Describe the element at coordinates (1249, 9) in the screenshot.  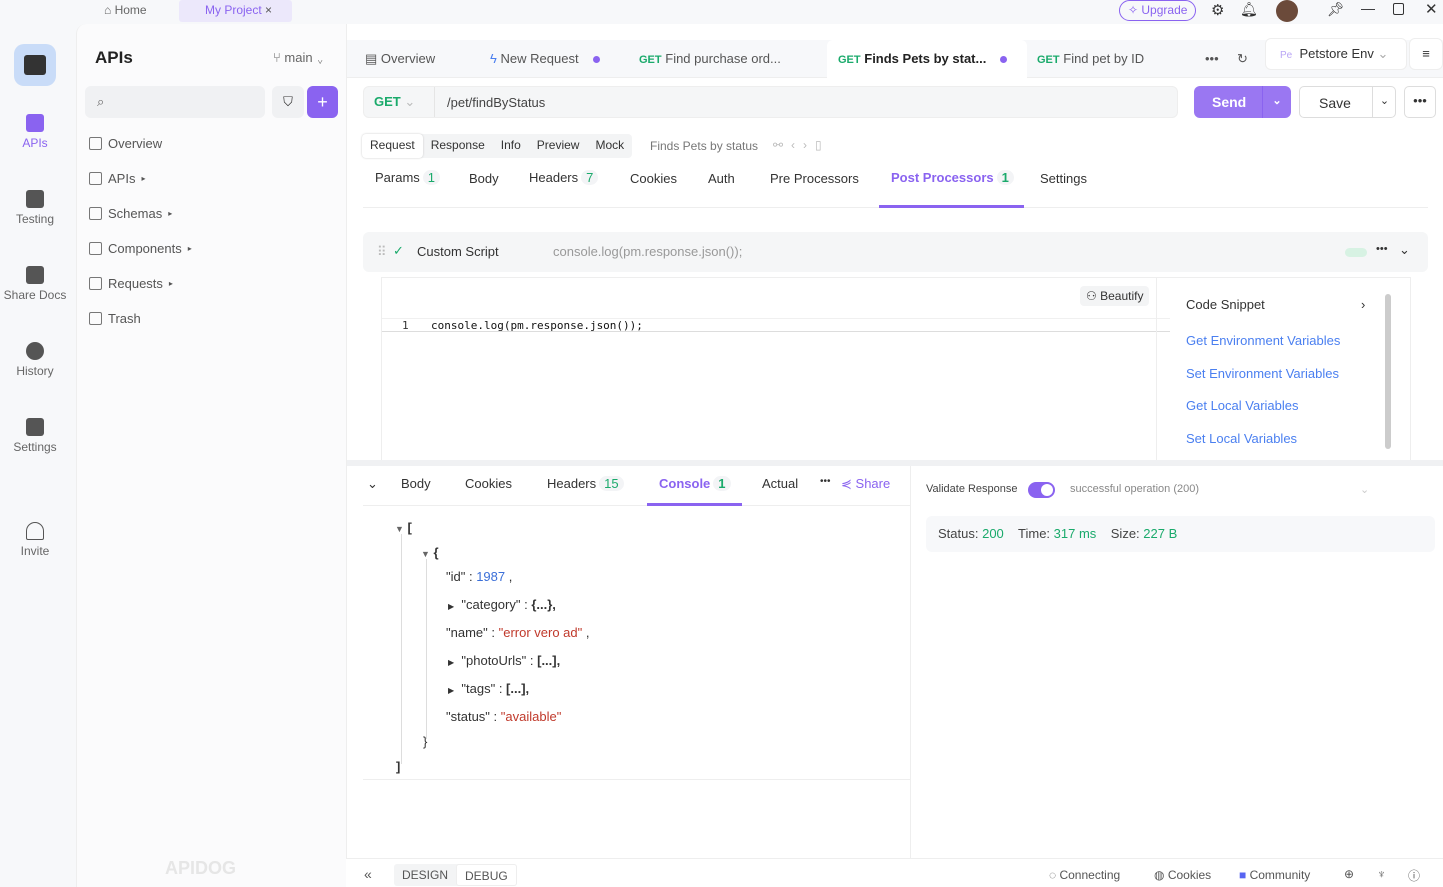
I see `bell-icon: 🔔︎` at that location.